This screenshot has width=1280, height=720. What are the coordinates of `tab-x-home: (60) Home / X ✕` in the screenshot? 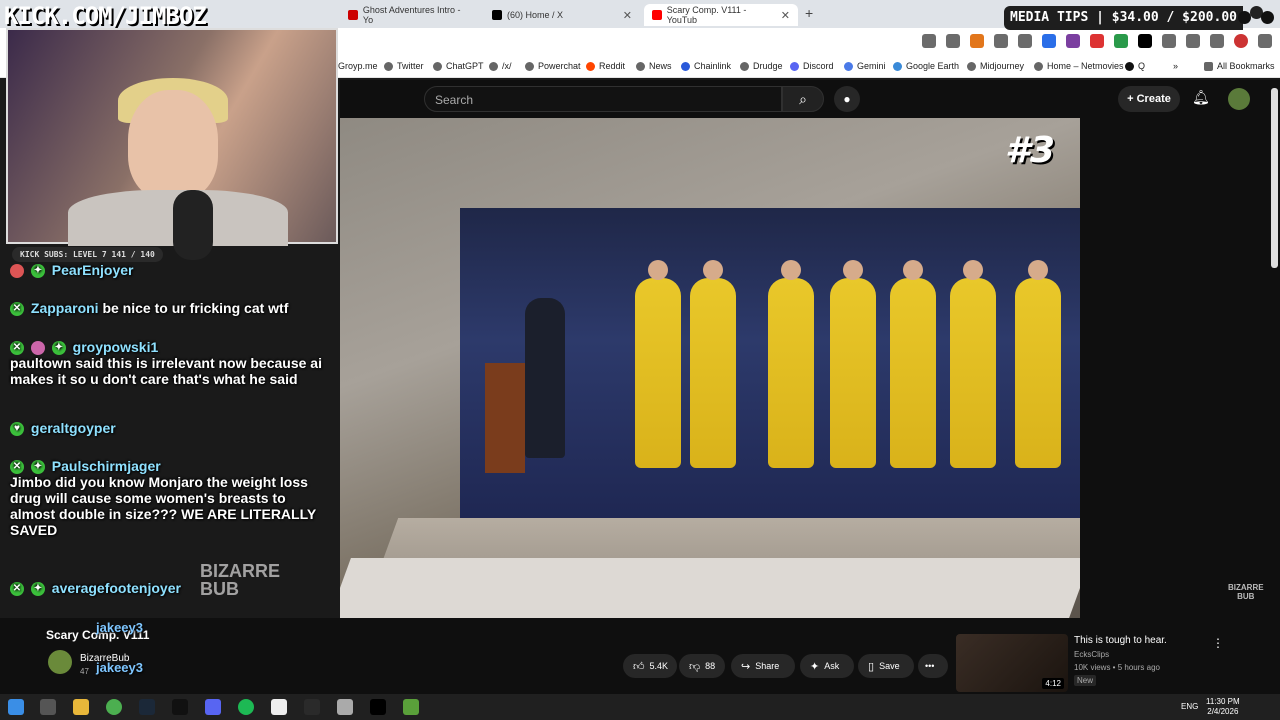 It's located at (562, 15).